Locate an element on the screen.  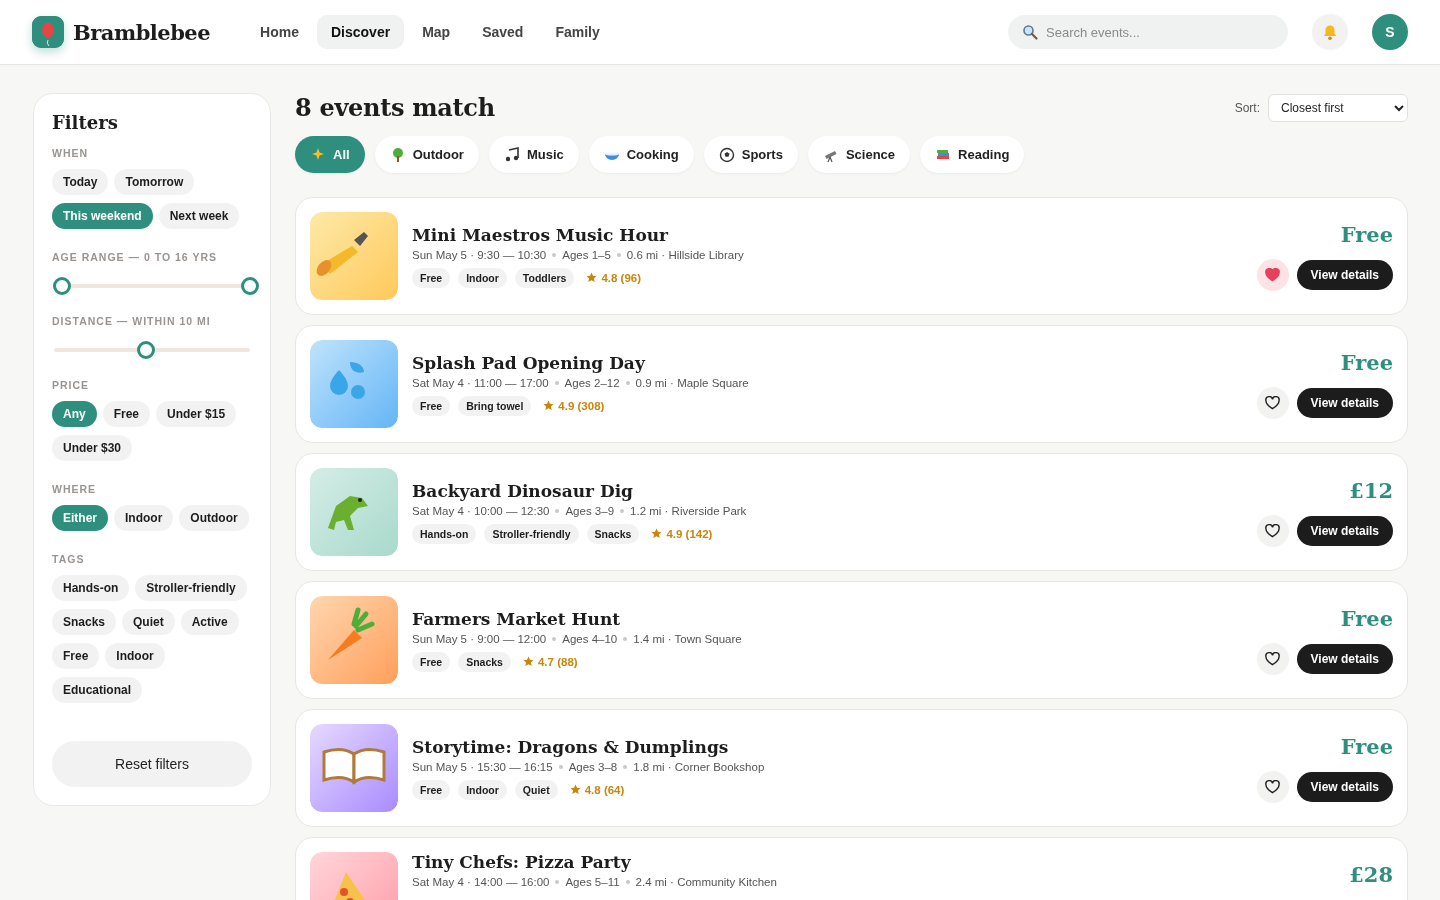
nav-link: Discover is located at coordinates (361, 32).